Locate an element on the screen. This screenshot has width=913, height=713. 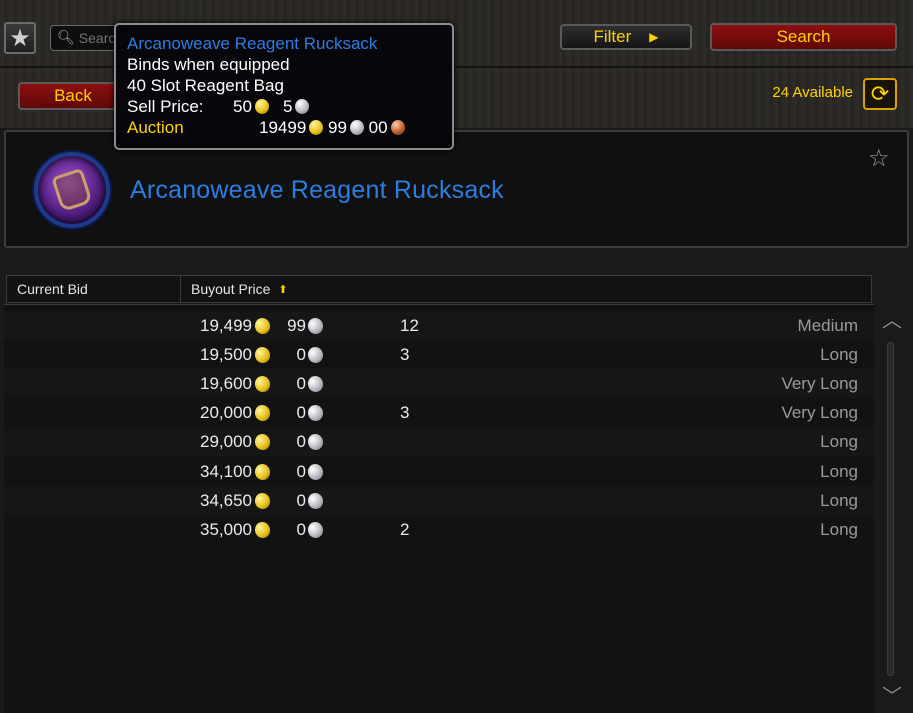
available-count: 24 Available is located at coordinates (812, 92).